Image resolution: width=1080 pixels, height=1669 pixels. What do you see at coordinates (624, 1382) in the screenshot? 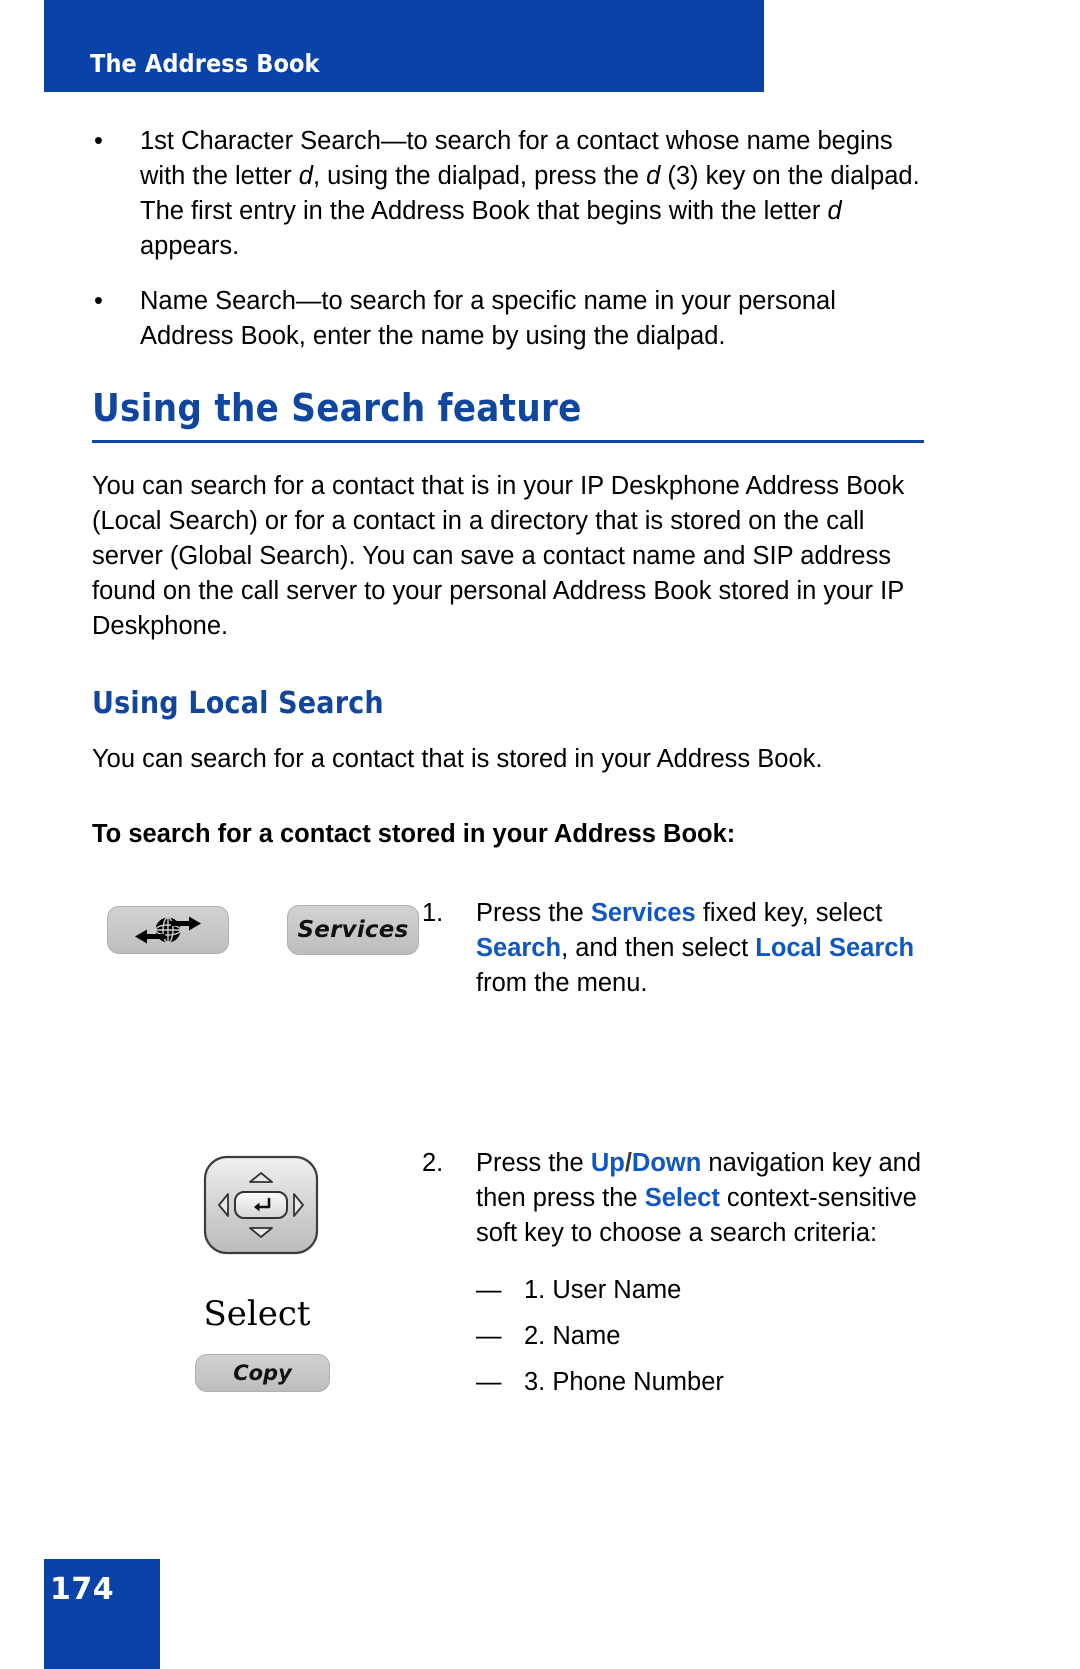
I see `criteria-label: 3. Phone Number` at bounding box center [624, 1382].